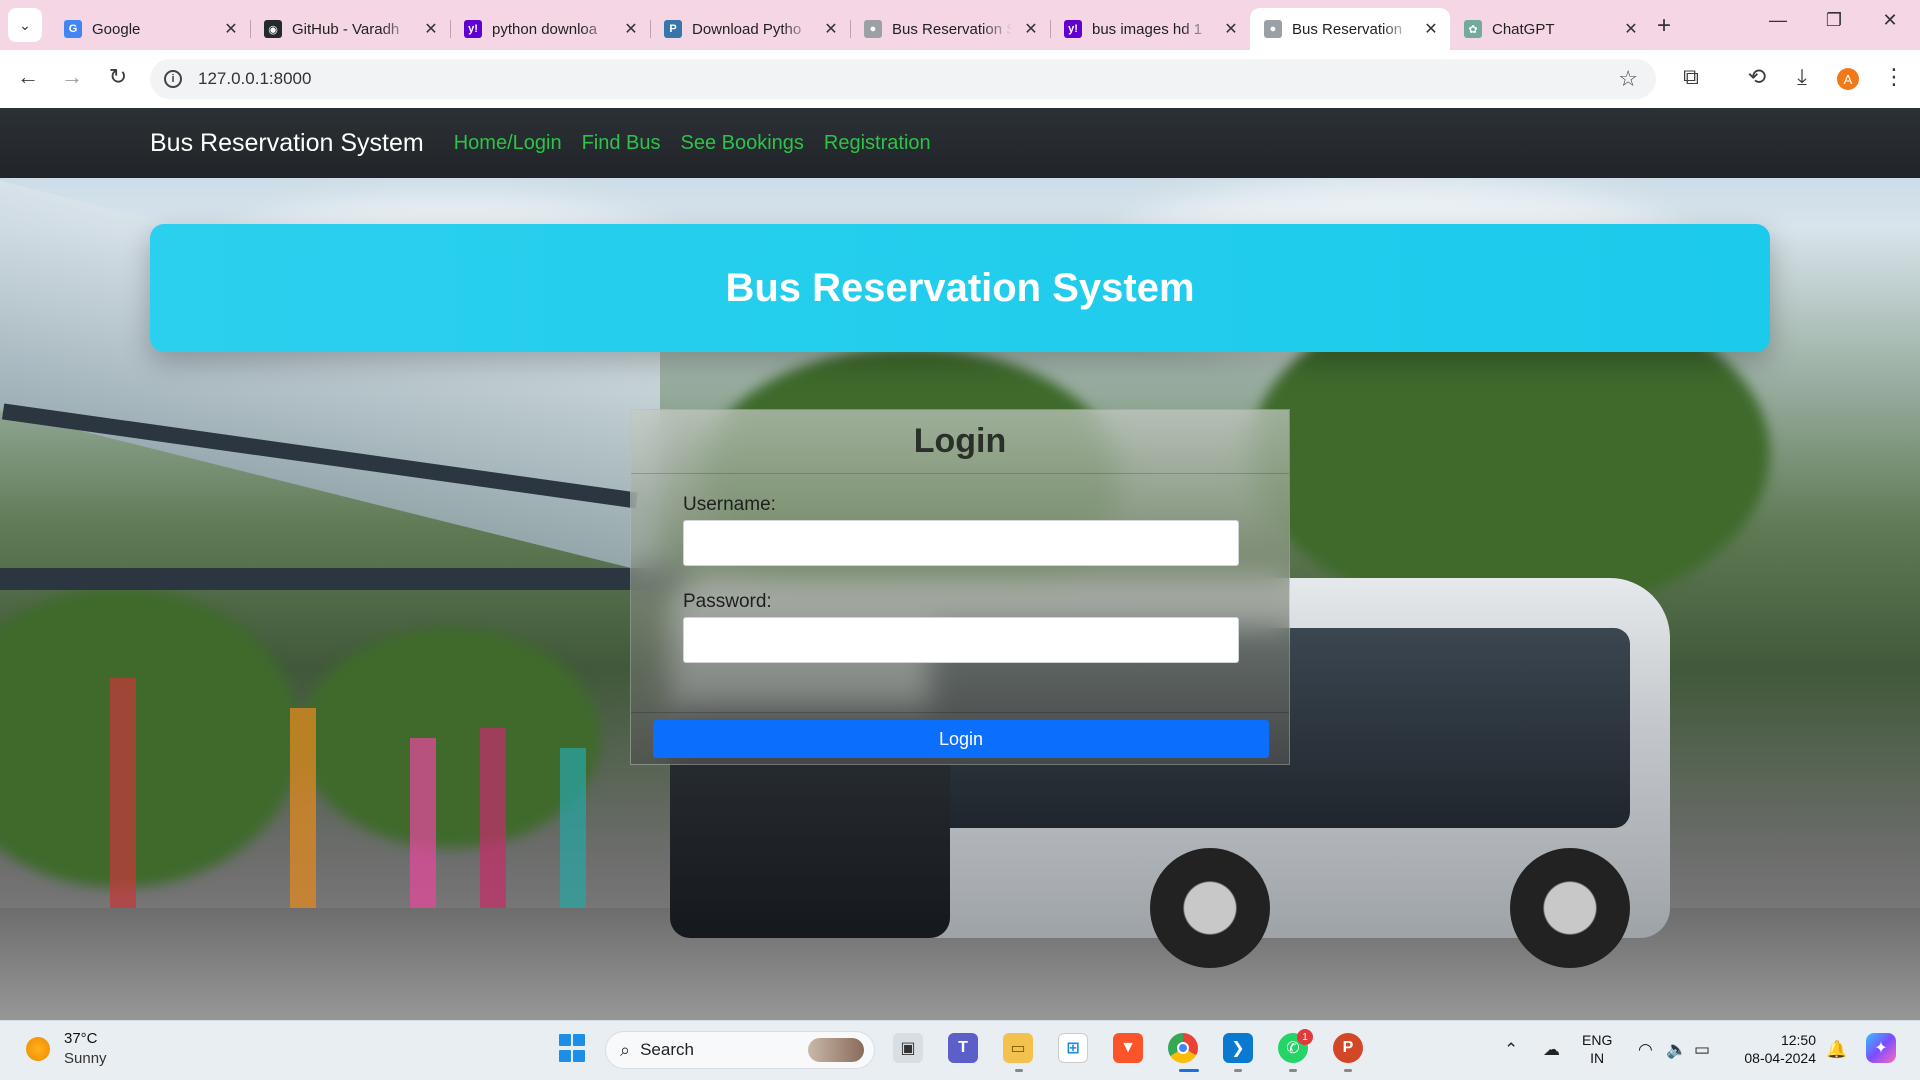 The image size is (1920, 1080). What do you see at coordinates (1551, 1050) in the screenshot?
I see `onedrive-icon: ☁` at bounding box center [1551, 1050].